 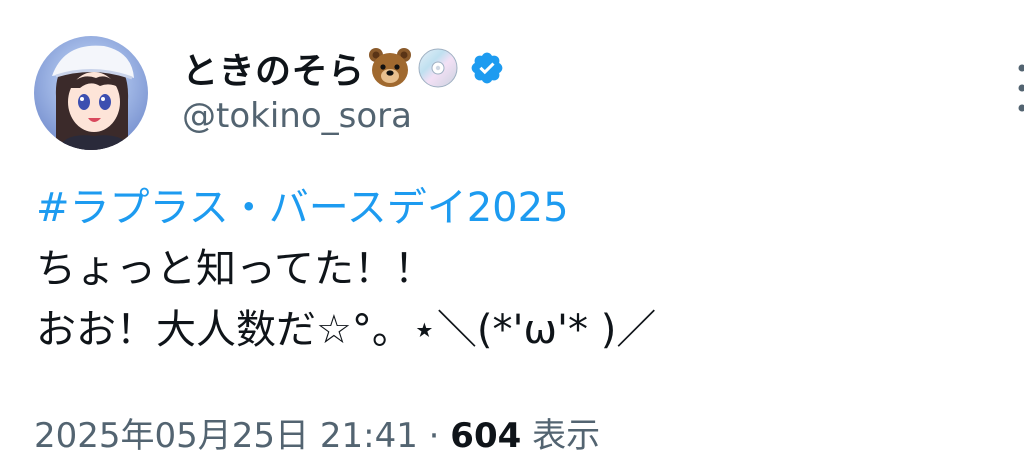 What do you see at coordinates (297, 116) in the screenshot?
I see `user-handle: @tokino_sora` at bounding box center [297, 116].